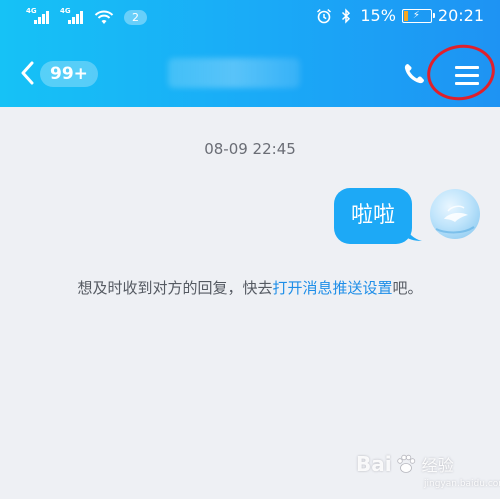 The image size is (500, 499). I want to click on phone-icon, so click(414, 74).